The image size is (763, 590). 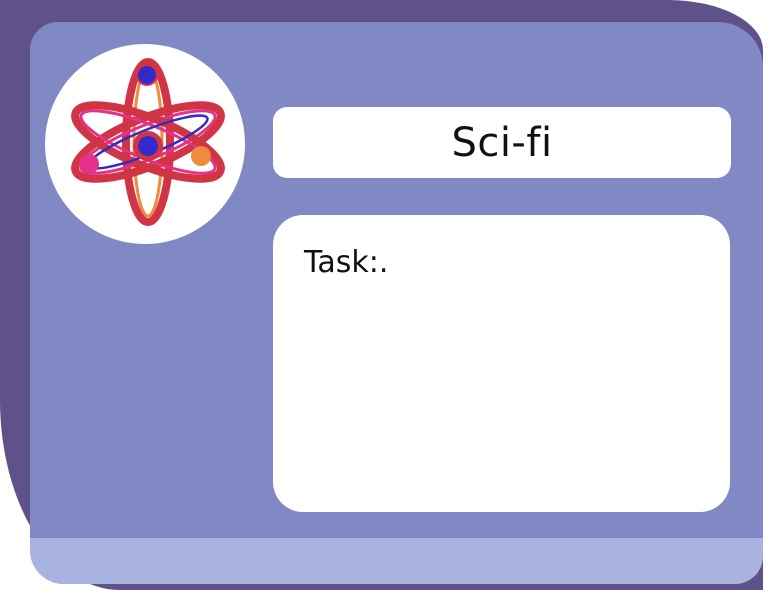 What do you see at coordinates (396, 561) in the screenshot?
I see `card-footer-strip` at bounding box center [396, 561].